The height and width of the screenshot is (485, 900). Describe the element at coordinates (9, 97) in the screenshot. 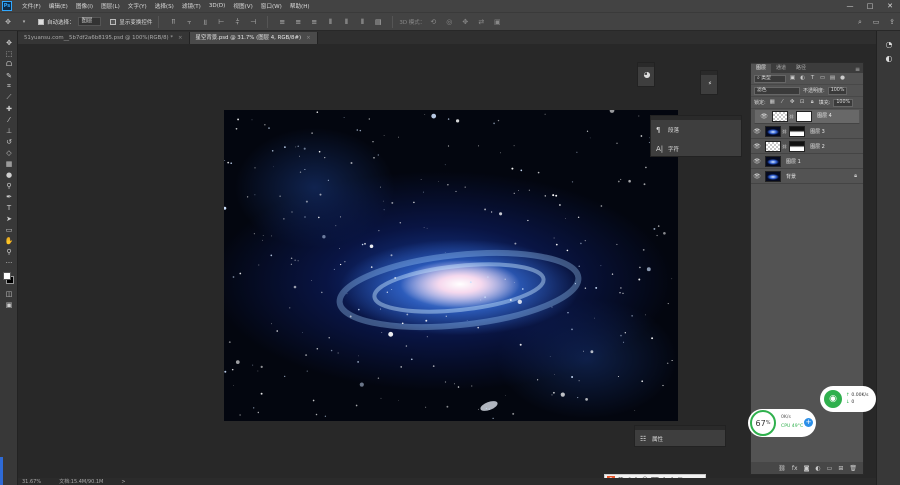

I see `eyedropper-icon: ⟋` at that location.